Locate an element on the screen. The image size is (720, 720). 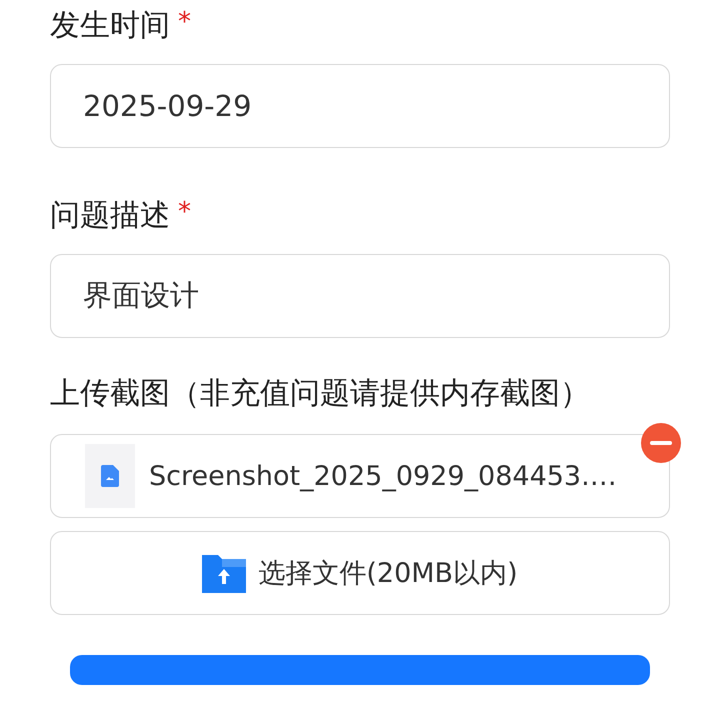
input-field: 2025-09-29 is located at coordinates (360, 106).